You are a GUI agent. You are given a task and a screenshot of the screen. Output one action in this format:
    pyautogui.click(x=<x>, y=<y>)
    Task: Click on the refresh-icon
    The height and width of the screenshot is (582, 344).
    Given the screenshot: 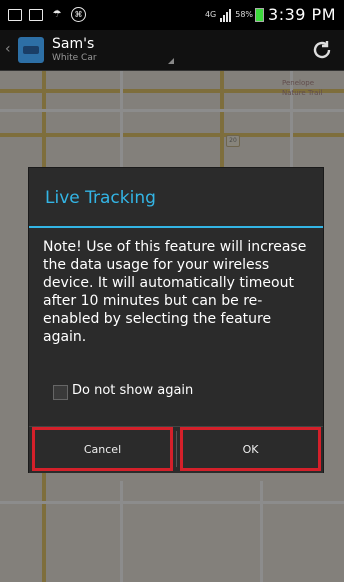 What is the action you would take?
    pyautogui.click(x=322, y=50)
    